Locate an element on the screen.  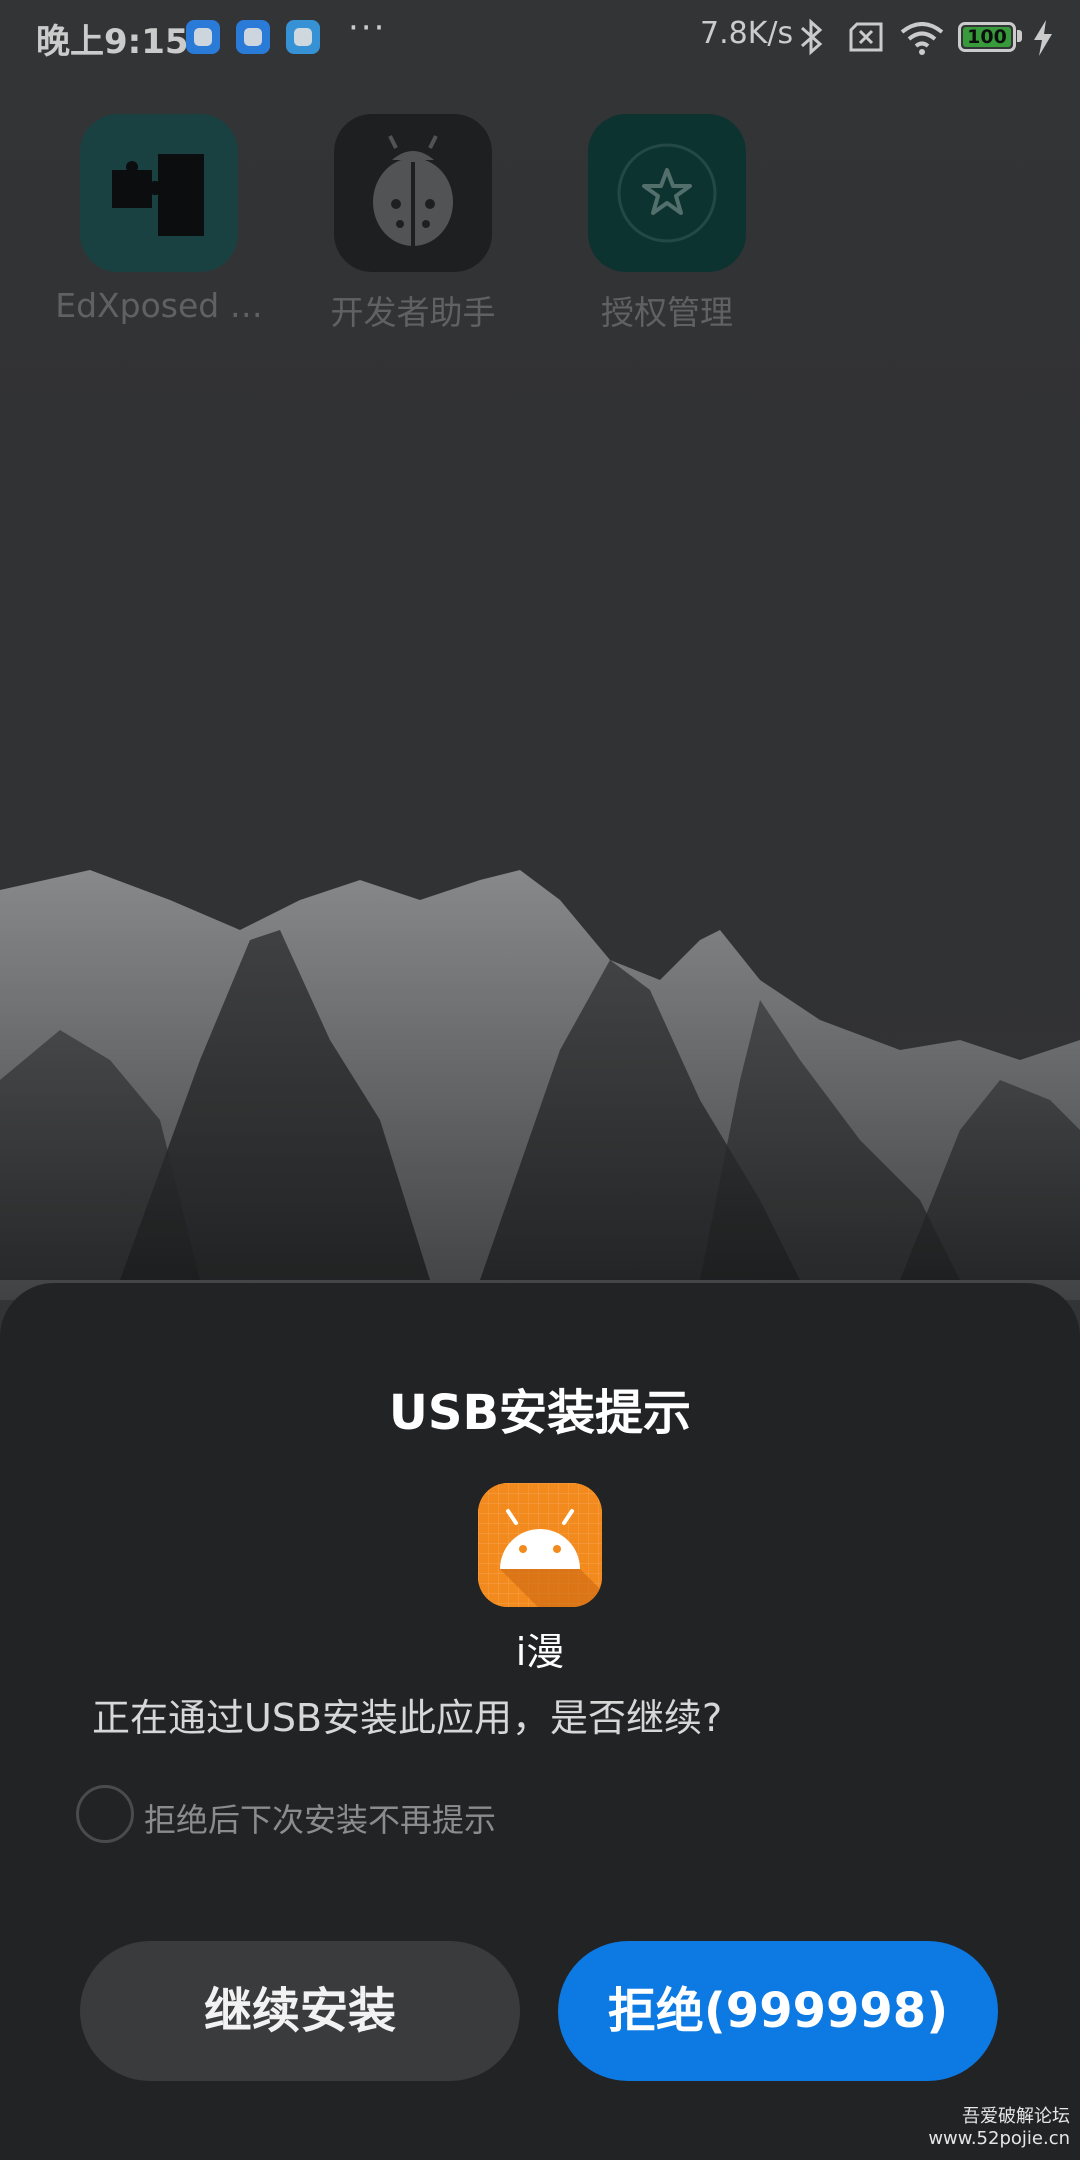
continue-install-button: 继续安装 is located at coordinates (300, 2011).